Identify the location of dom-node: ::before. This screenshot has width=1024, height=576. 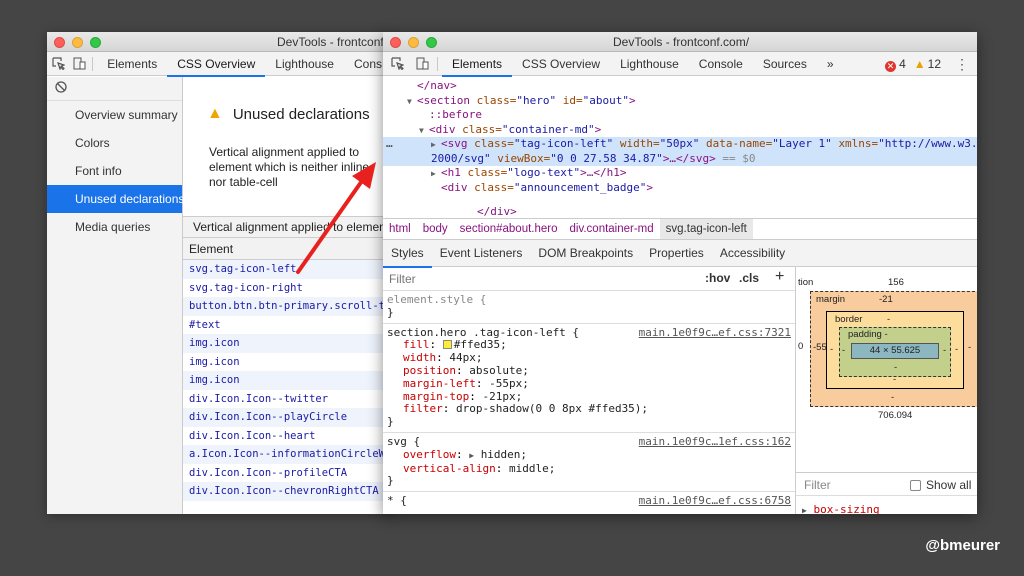
(680, 115).